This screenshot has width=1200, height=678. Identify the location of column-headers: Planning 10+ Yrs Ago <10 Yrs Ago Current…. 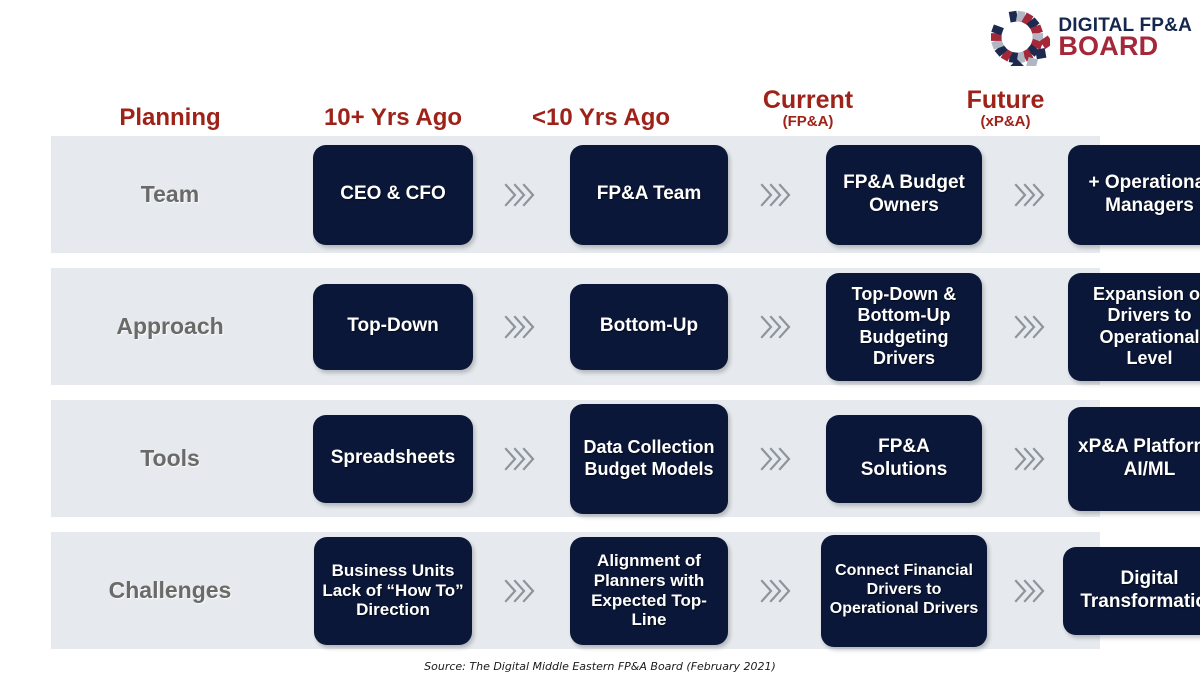
(575, 101).